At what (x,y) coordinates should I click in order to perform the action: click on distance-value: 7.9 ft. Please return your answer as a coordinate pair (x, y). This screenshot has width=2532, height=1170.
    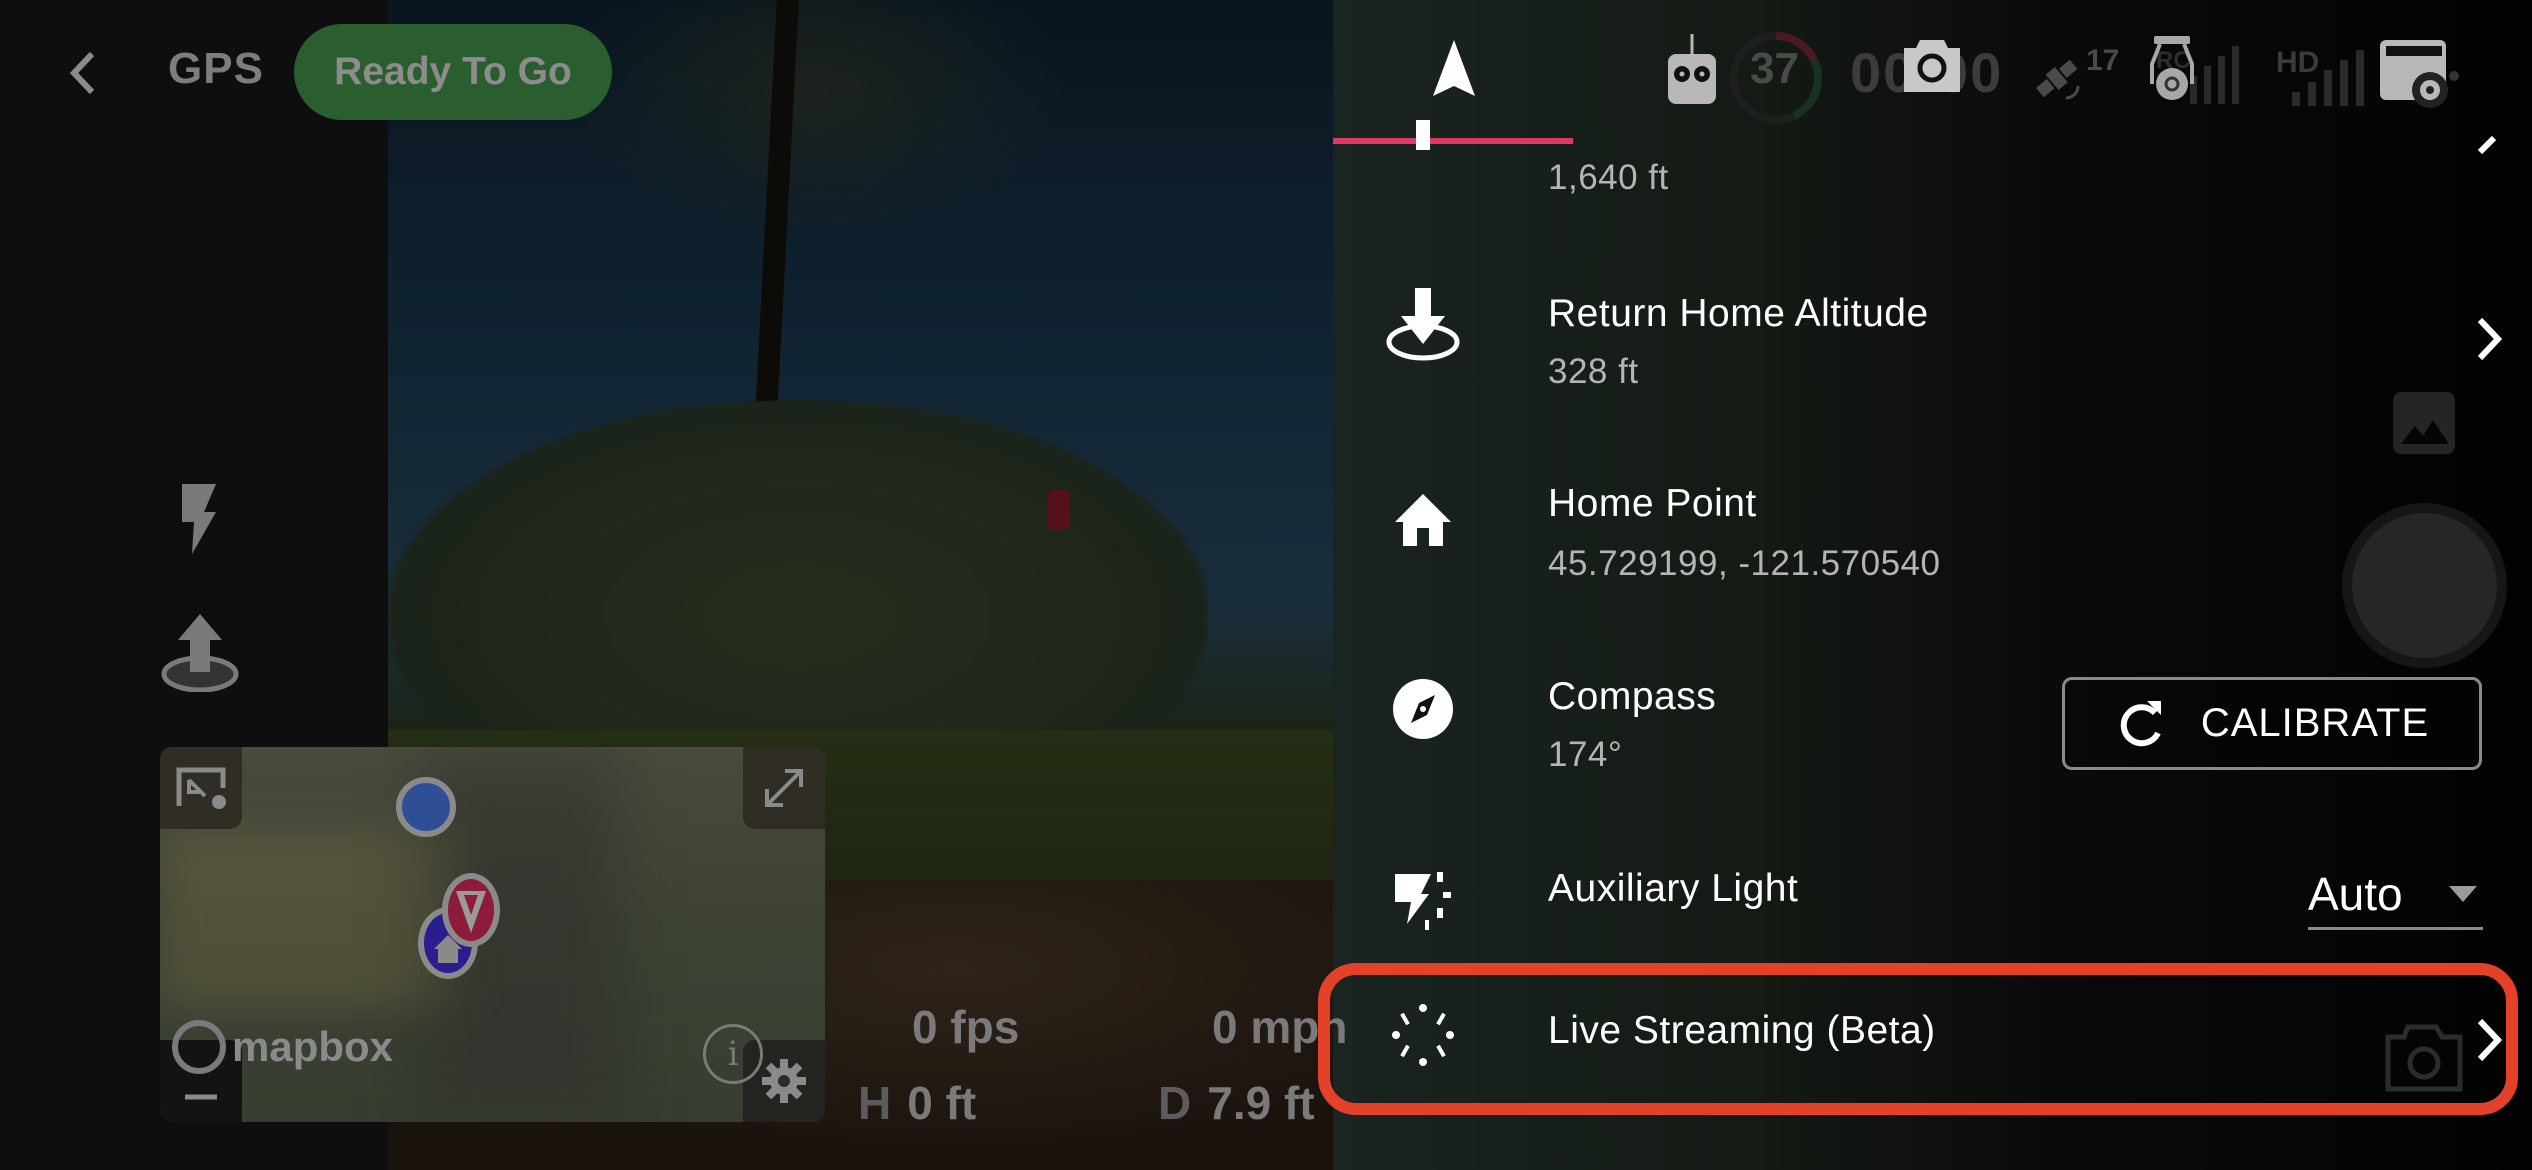
    Looking at the image, I should click on (1261, 1103).